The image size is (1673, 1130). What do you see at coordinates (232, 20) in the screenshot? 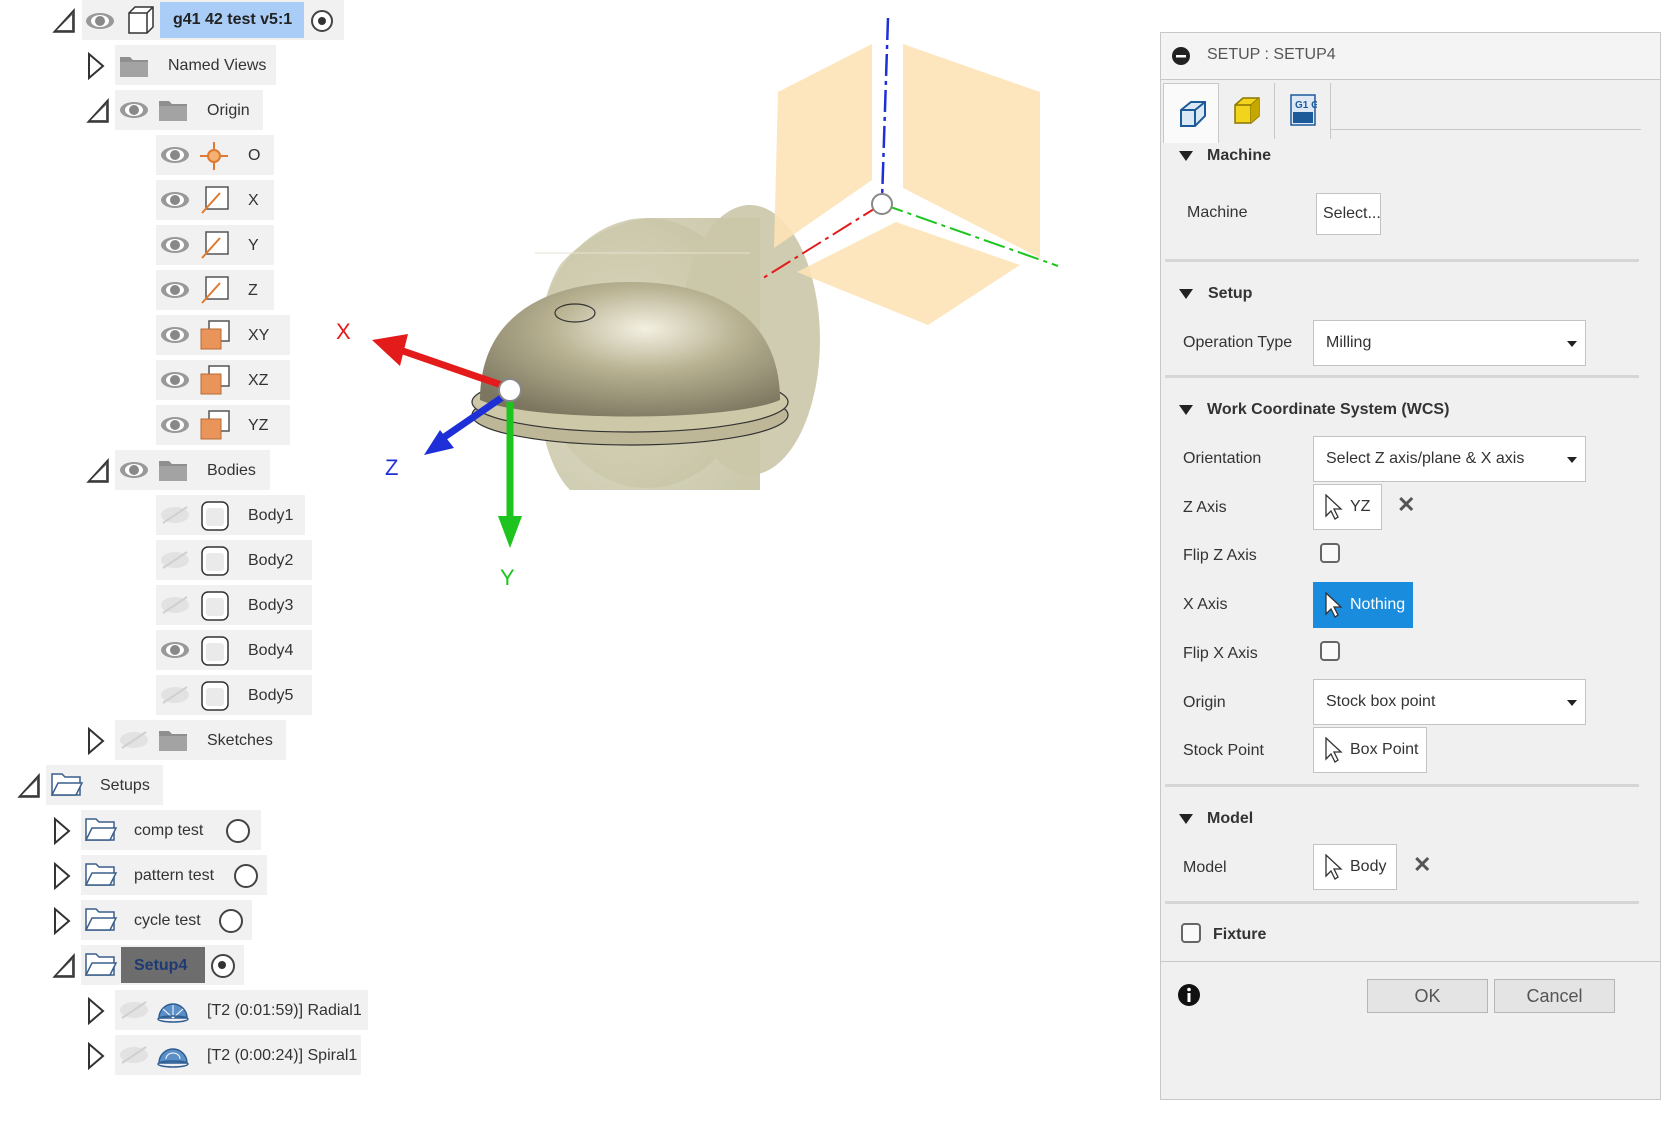
I see `root-component-label: g41 42 test v5:1` at bounding box center [232, 20].